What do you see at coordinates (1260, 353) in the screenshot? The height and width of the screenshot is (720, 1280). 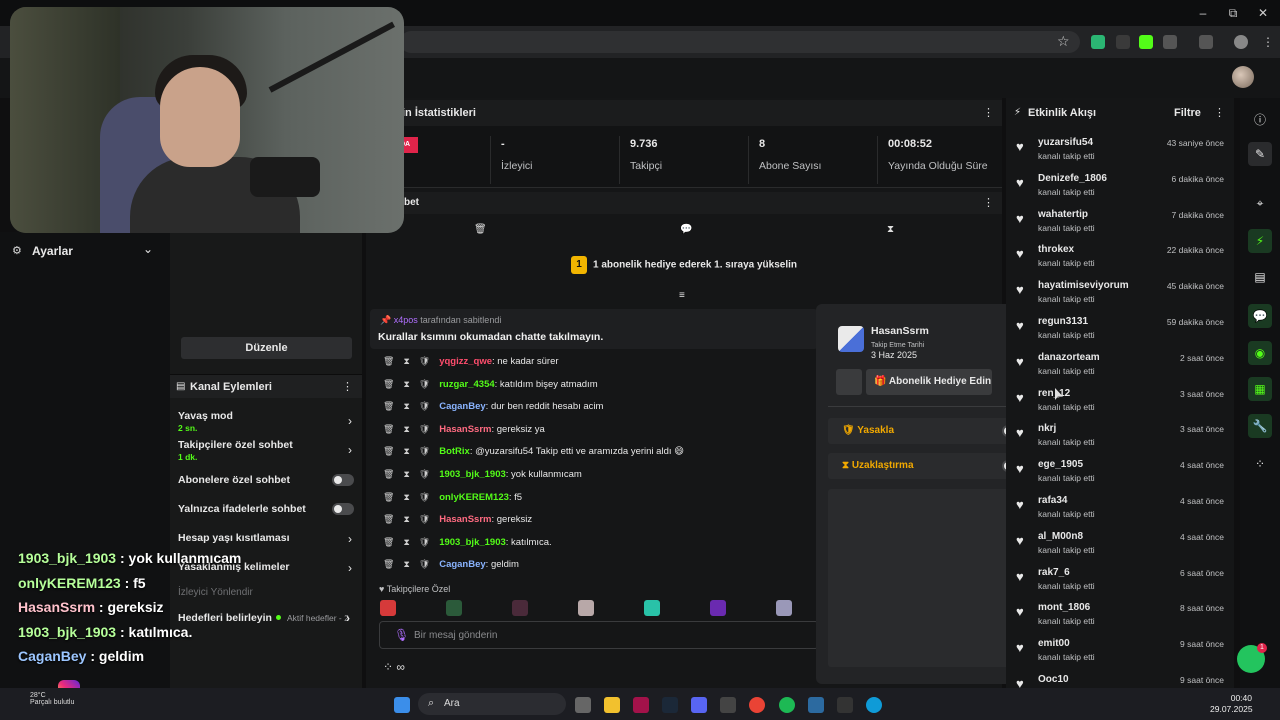 I see `broadcast-icon: ◉` at bounding box center [1260, 353].